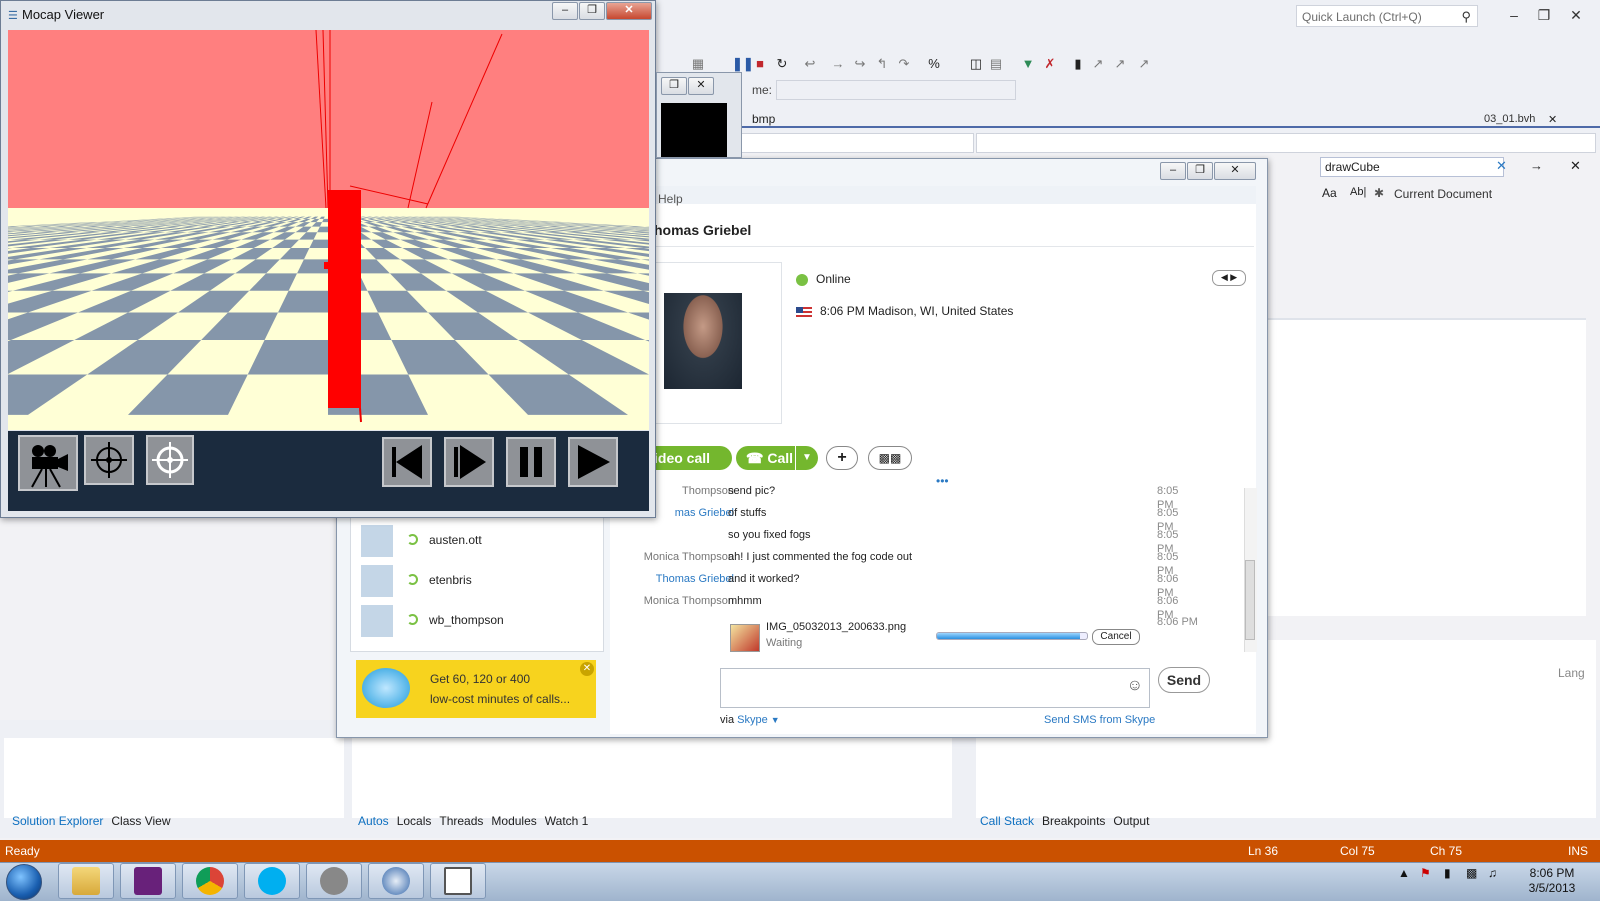 This screenshot has width=1600, height=901. Describe the element at coordinates (933, 195) in the screenshot. I see `skype-menubar` at that location.